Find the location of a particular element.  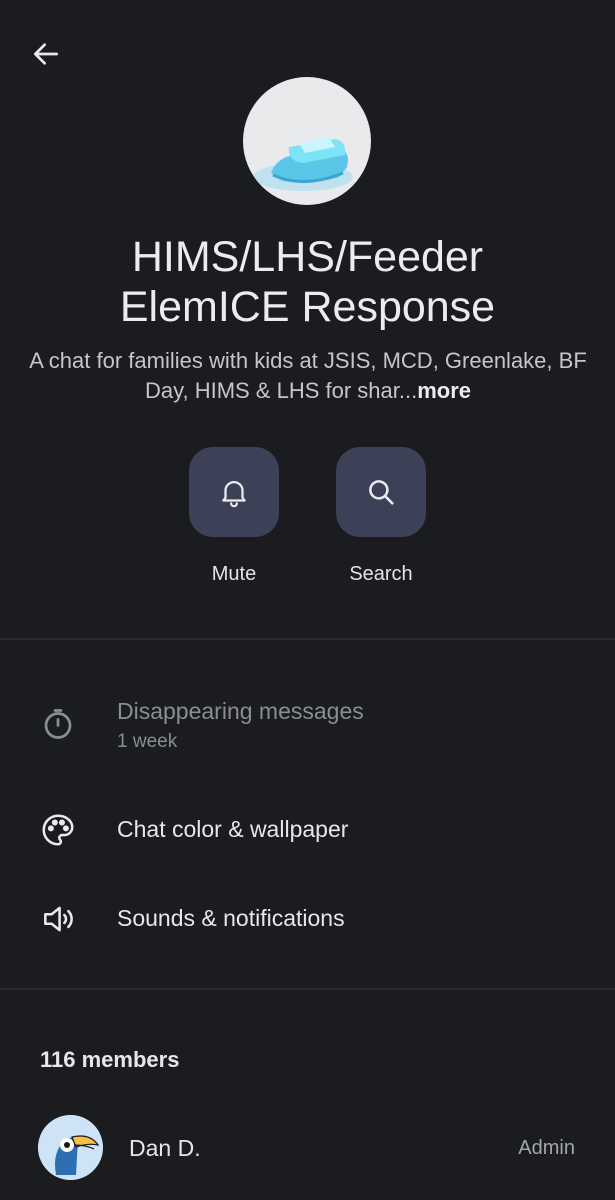

sounds-notifications-row: Sounds & notifications is located at coordinates (307, 919).